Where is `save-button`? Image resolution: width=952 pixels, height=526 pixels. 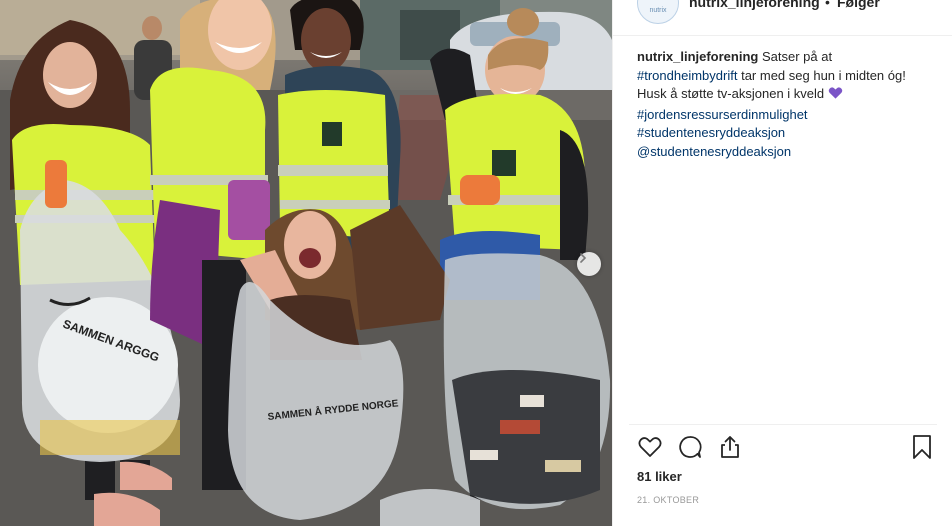 save-button is located at coordinates (922, 447).